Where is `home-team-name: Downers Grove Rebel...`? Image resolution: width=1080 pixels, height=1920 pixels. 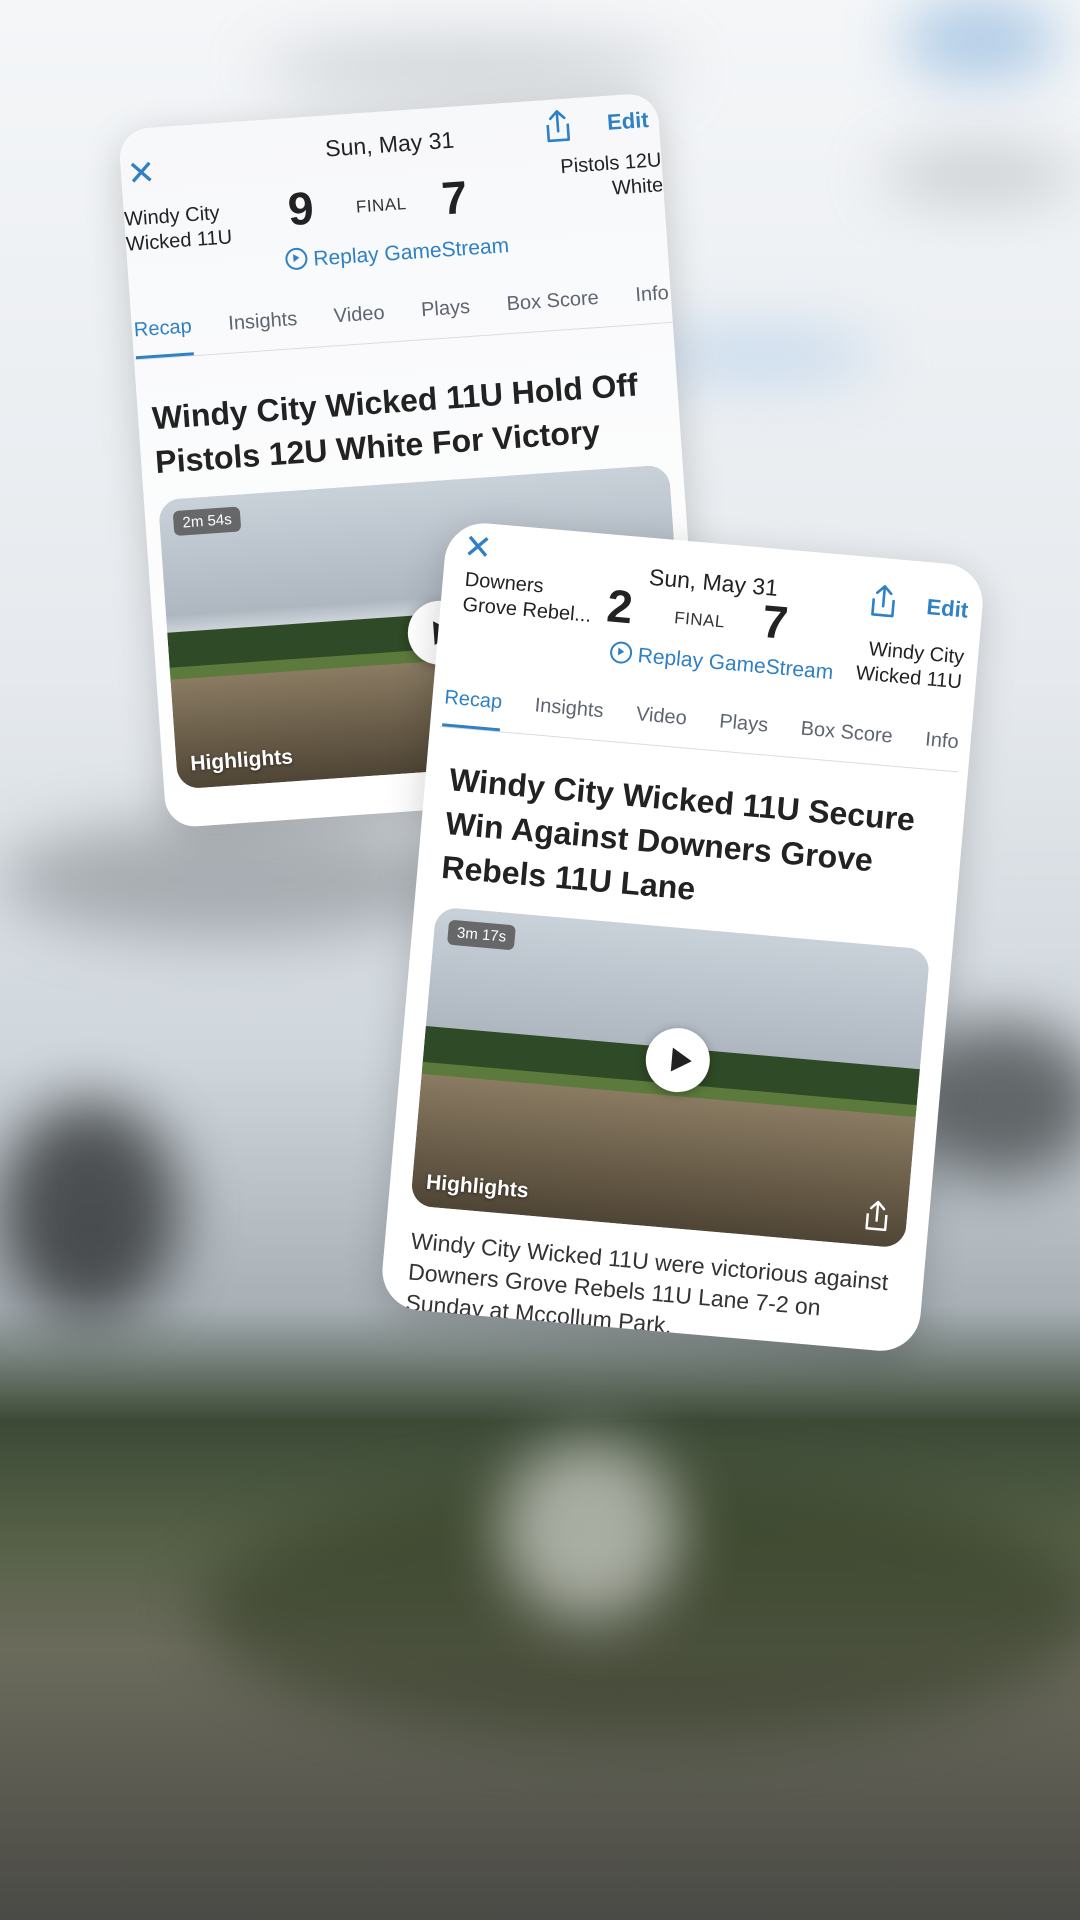 home-team-name: Downers Grove Rebel... is located at coordinates (527, 597).